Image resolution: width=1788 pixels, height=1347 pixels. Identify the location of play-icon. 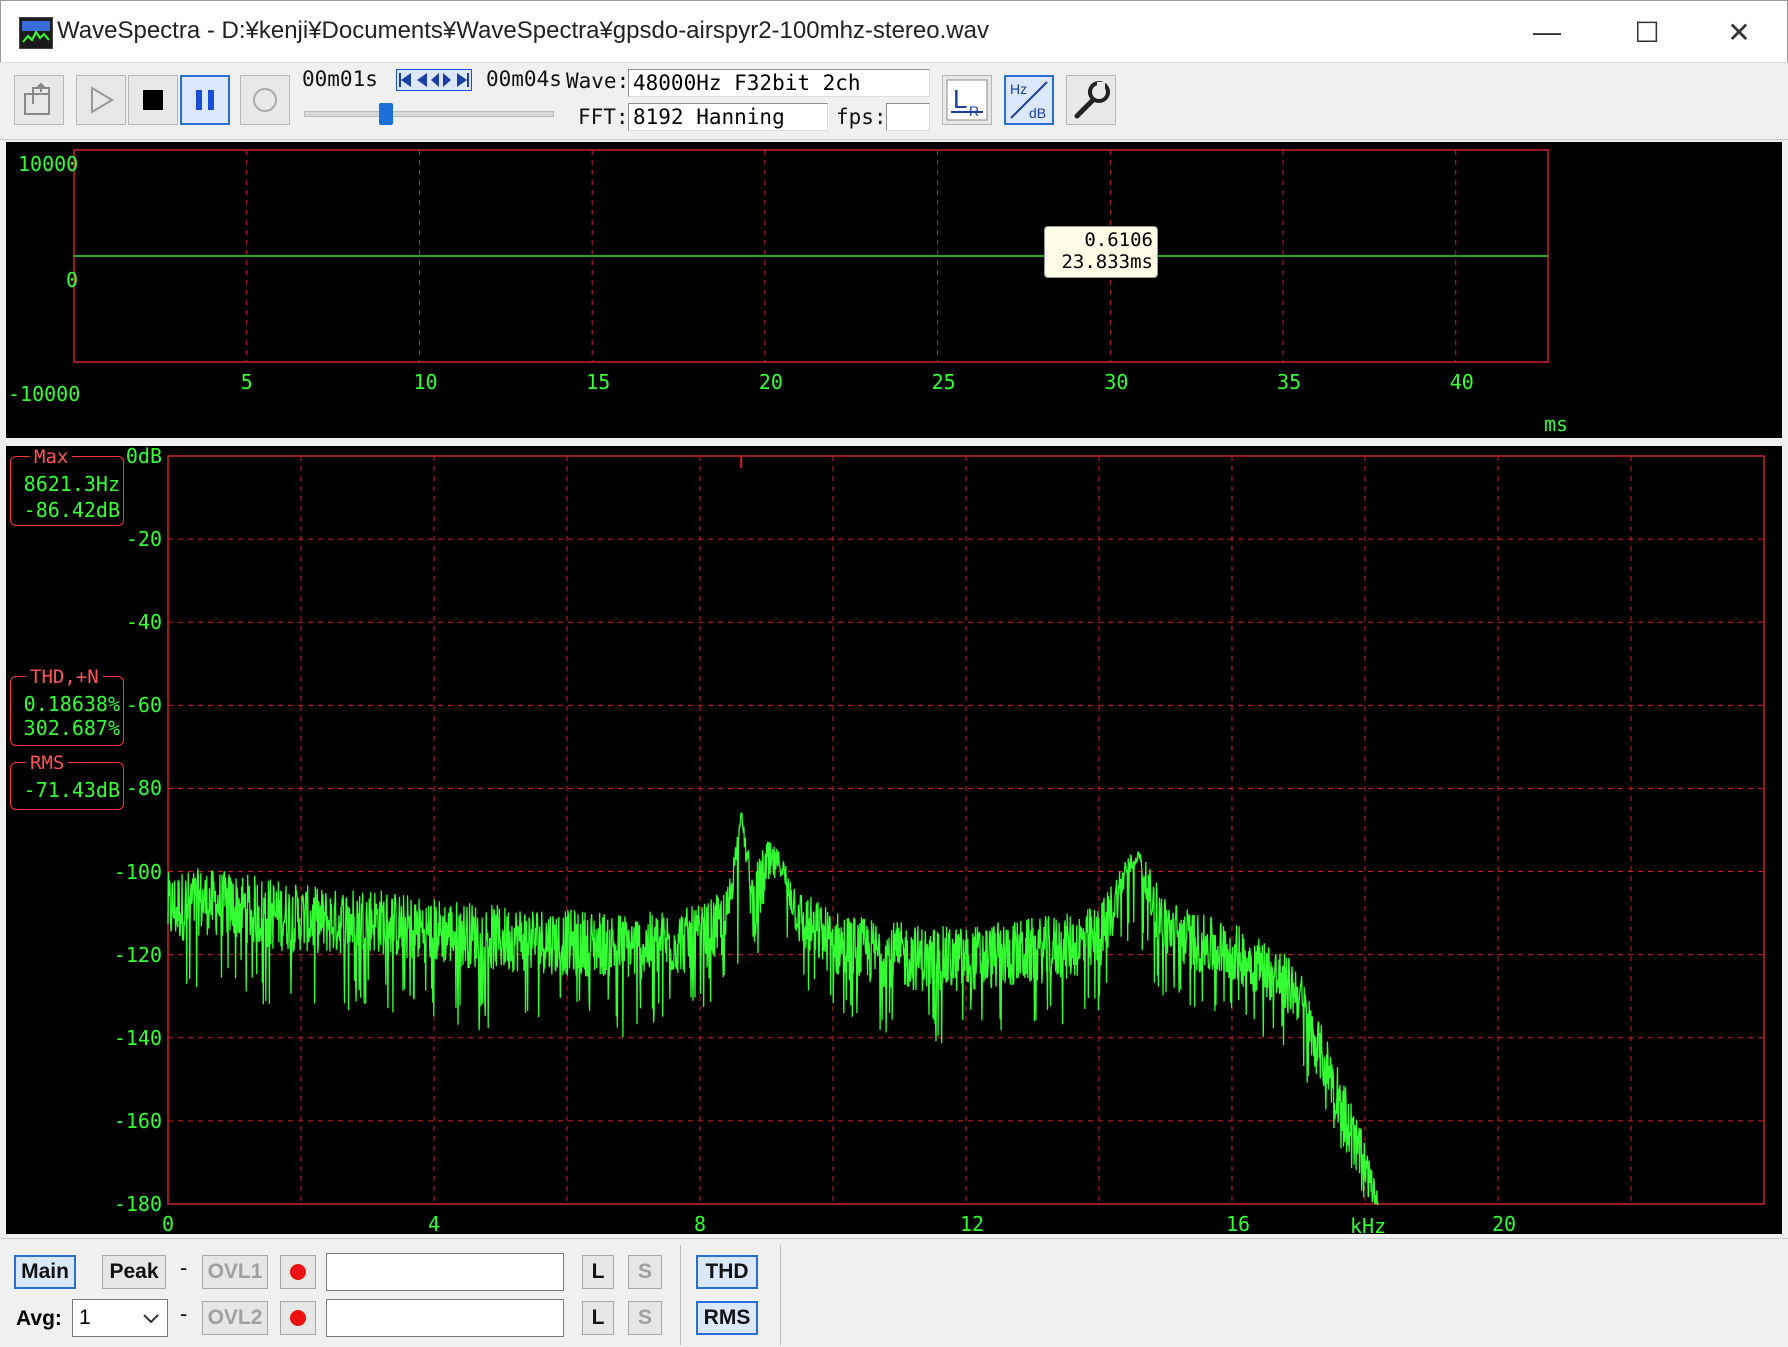
(102, 100).